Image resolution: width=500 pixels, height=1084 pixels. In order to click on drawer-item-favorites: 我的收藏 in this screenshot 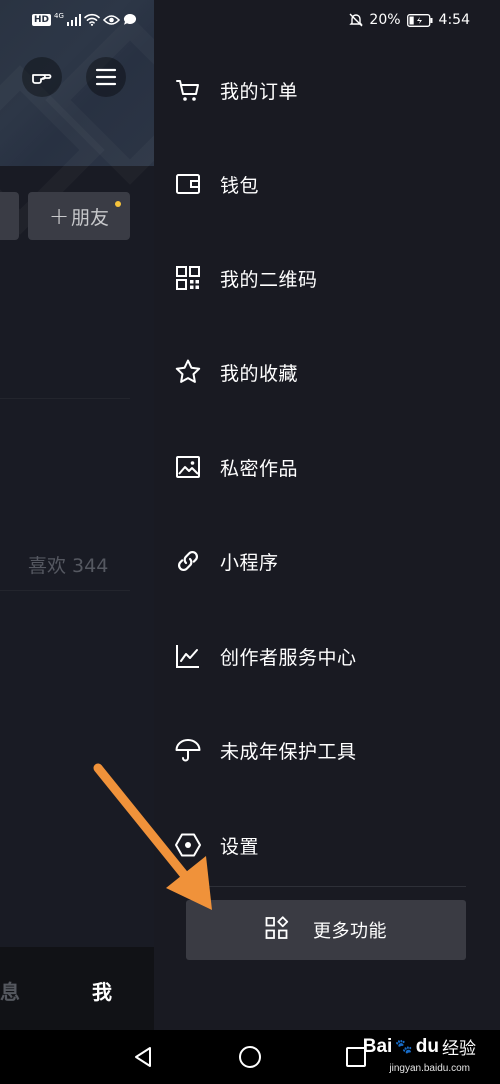, I will do `click(327, 372)`.